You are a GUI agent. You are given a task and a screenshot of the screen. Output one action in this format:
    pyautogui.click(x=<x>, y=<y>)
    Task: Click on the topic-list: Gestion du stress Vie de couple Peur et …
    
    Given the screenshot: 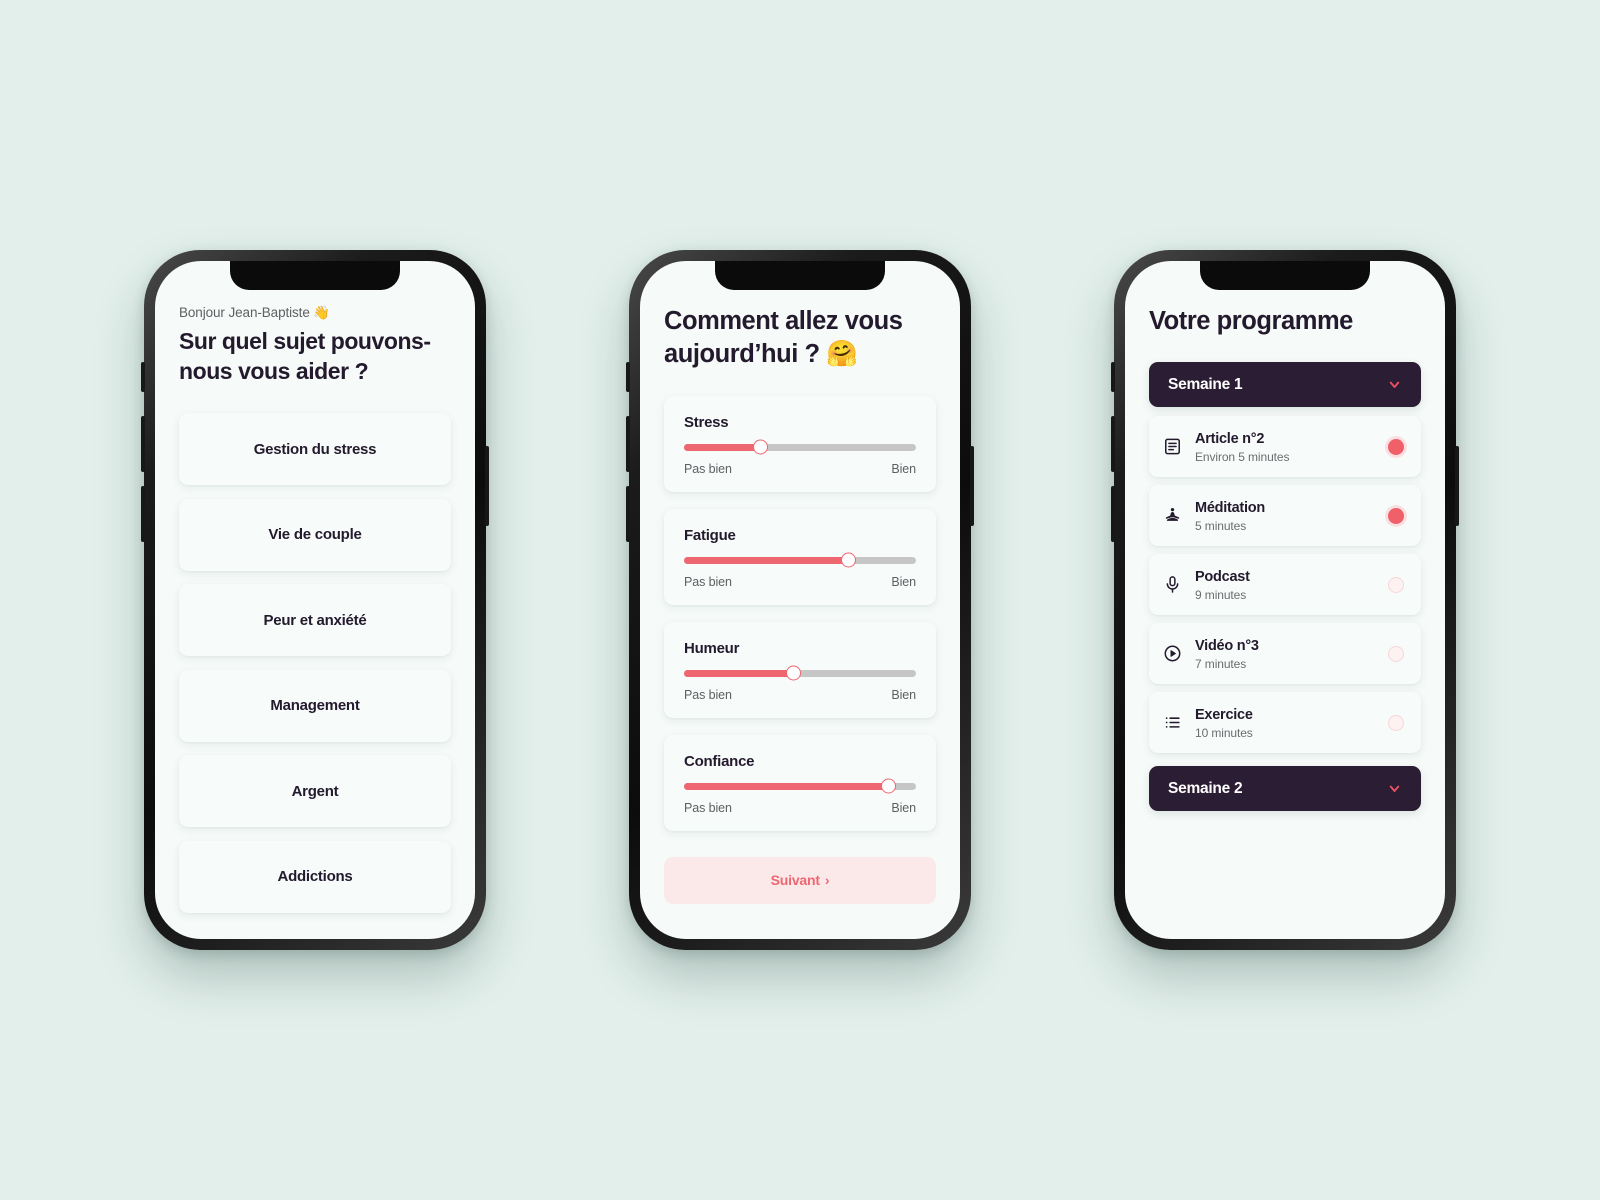 What is the action you would take?
    pyautogui.click(x=315, y=663)
    